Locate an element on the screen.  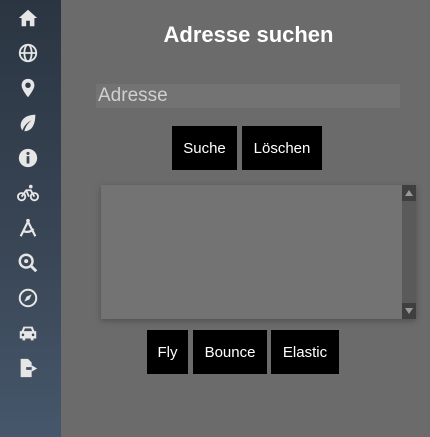
sidebar-item-home is located at coordinates (28, 18).